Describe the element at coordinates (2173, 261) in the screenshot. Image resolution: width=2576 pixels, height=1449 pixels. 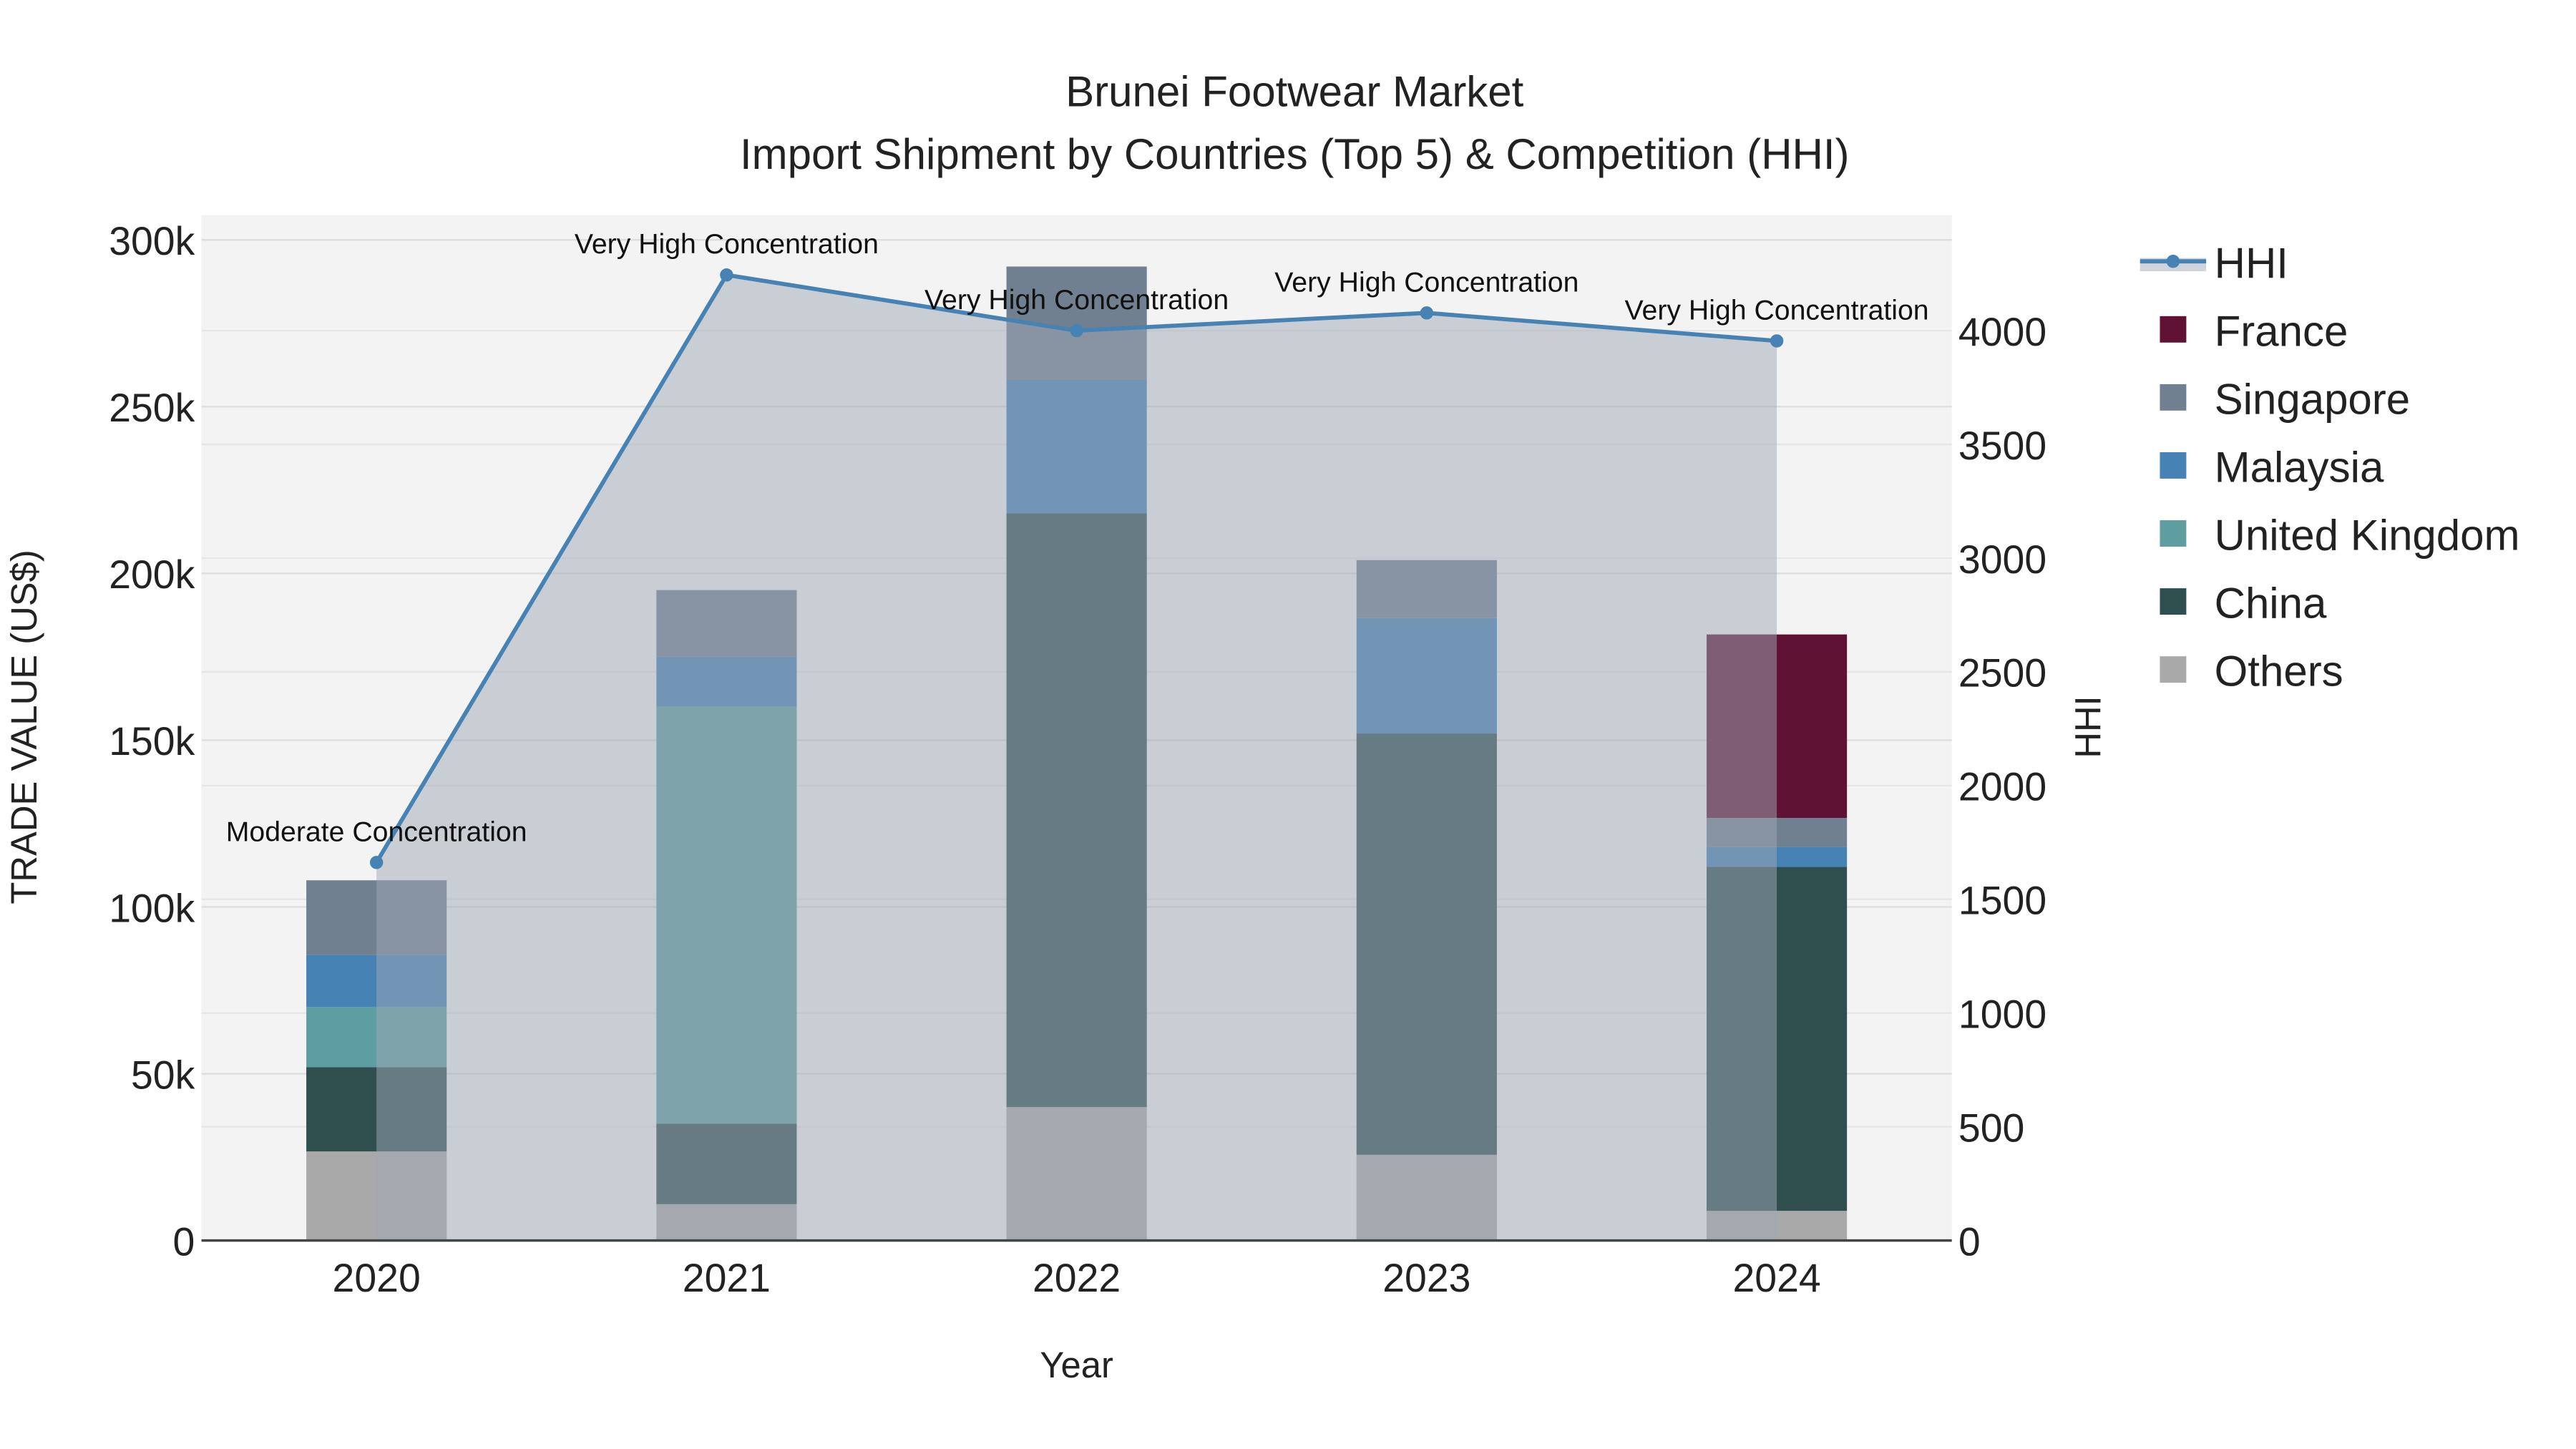
I see `legend-swatch-marker` at that location.